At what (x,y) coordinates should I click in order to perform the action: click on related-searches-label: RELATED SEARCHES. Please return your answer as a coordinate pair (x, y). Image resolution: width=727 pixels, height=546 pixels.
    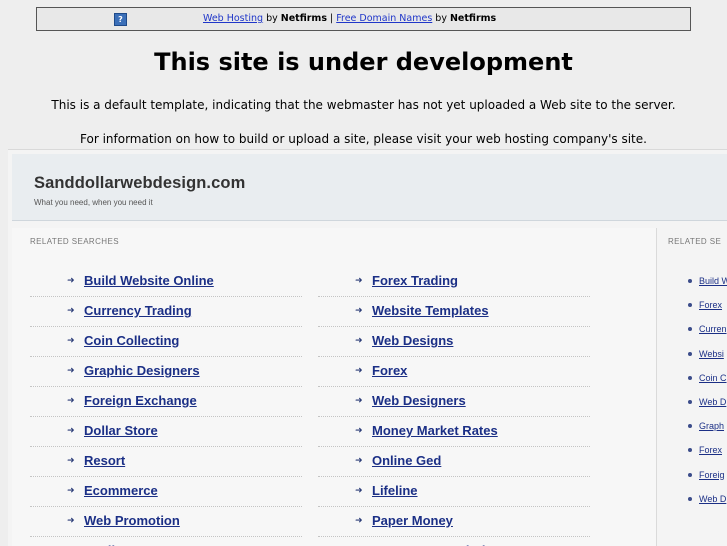
    Looking at the image, I should click on (74, 241).